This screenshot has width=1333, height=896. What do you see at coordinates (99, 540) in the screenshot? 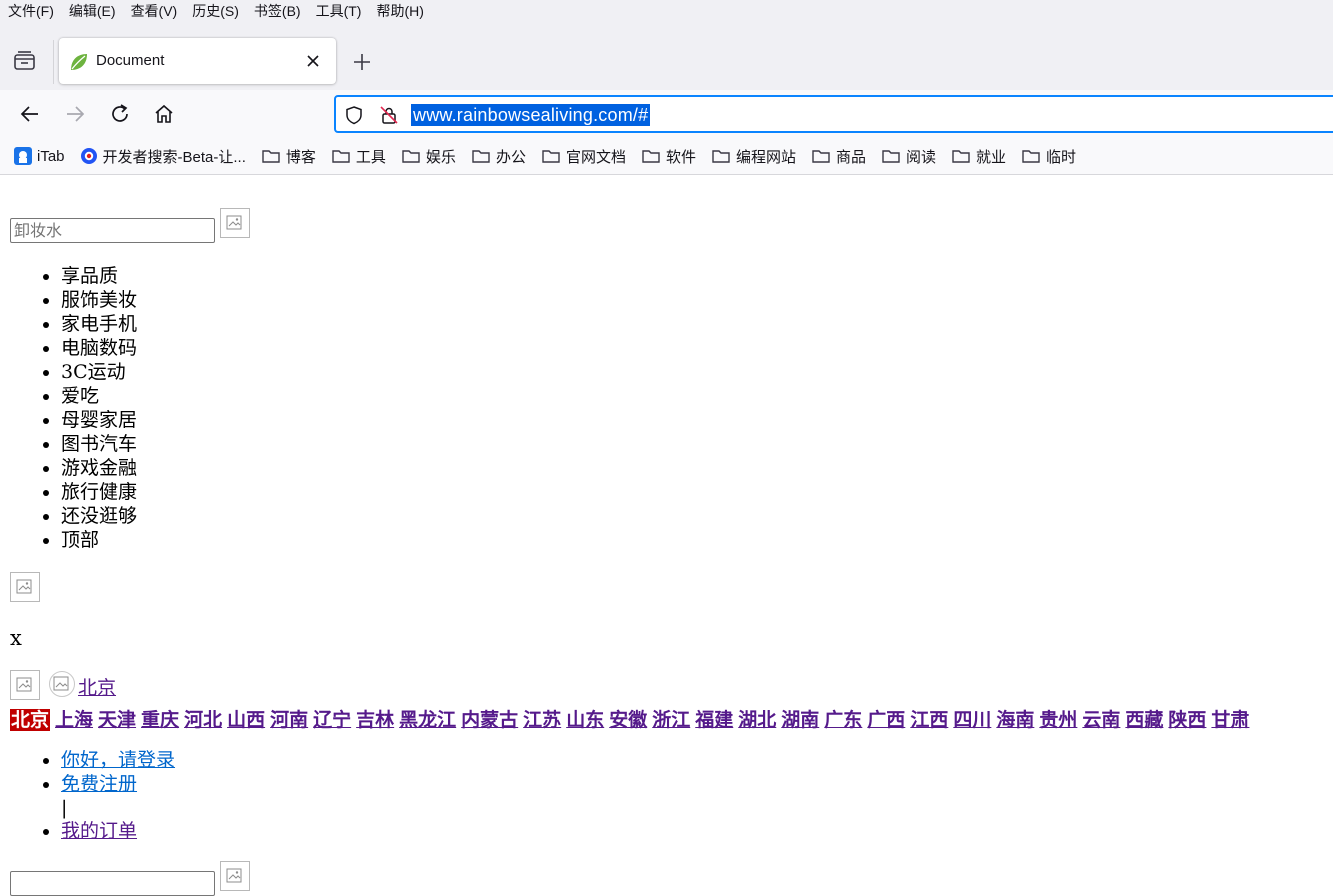
I see `category-item: 顶部` at bounding box center [99, 540].